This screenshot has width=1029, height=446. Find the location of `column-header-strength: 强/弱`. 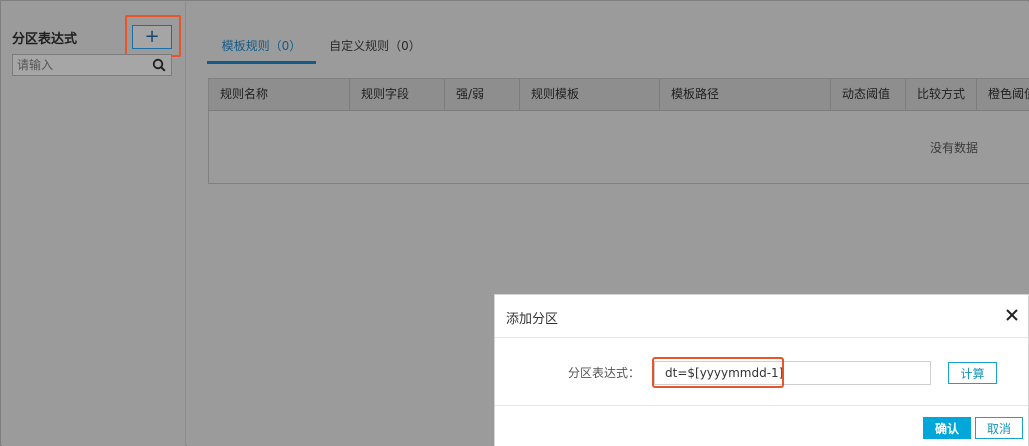

column-header-strength: 强/弱 is located at coordinates (482, 94).